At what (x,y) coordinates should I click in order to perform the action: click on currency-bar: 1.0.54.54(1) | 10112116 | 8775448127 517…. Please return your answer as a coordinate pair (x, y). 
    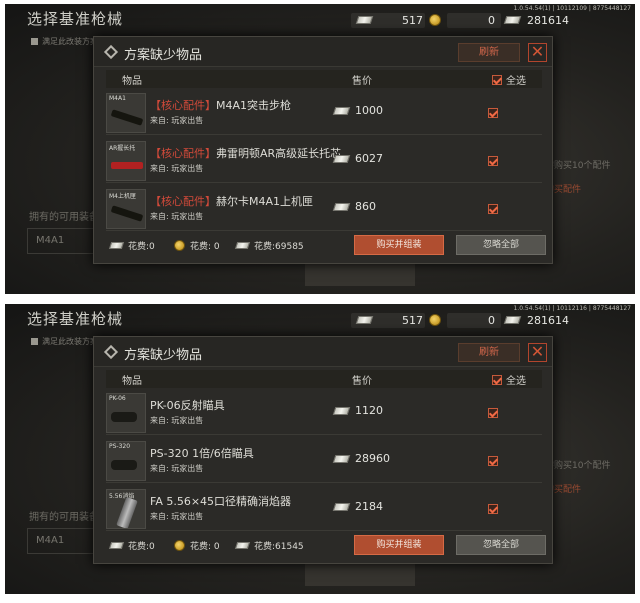
    Looking at the image, I should click on (480, 319).